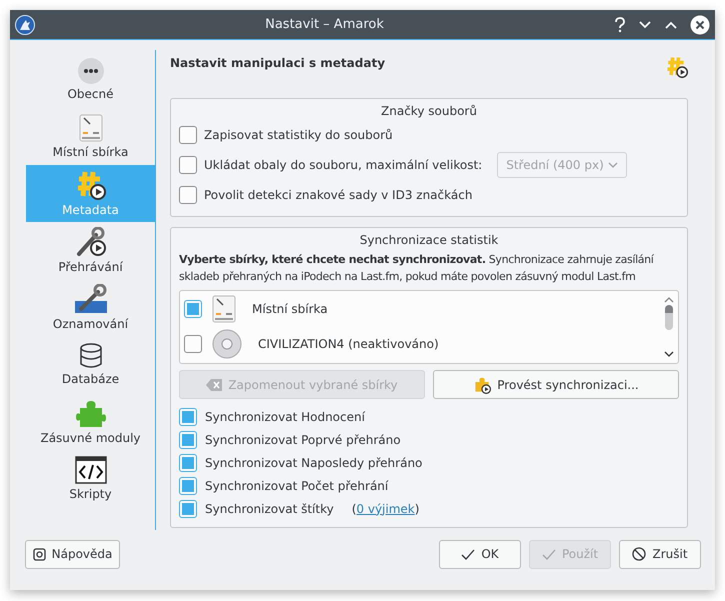 This screenshot has height=601, width=725. What do you see at coordinates (429, 240) in the screenshot?
I see `group-title: Synchronizace statistik` at bounding box center [429, 240].